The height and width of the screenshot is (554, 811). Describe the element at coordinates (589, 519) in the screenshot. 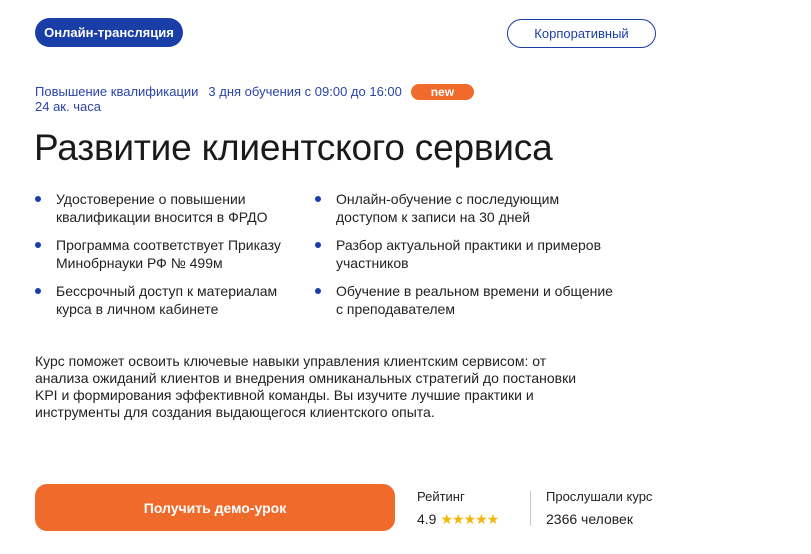

I see `listeners-value: 2366 человек` at that location.